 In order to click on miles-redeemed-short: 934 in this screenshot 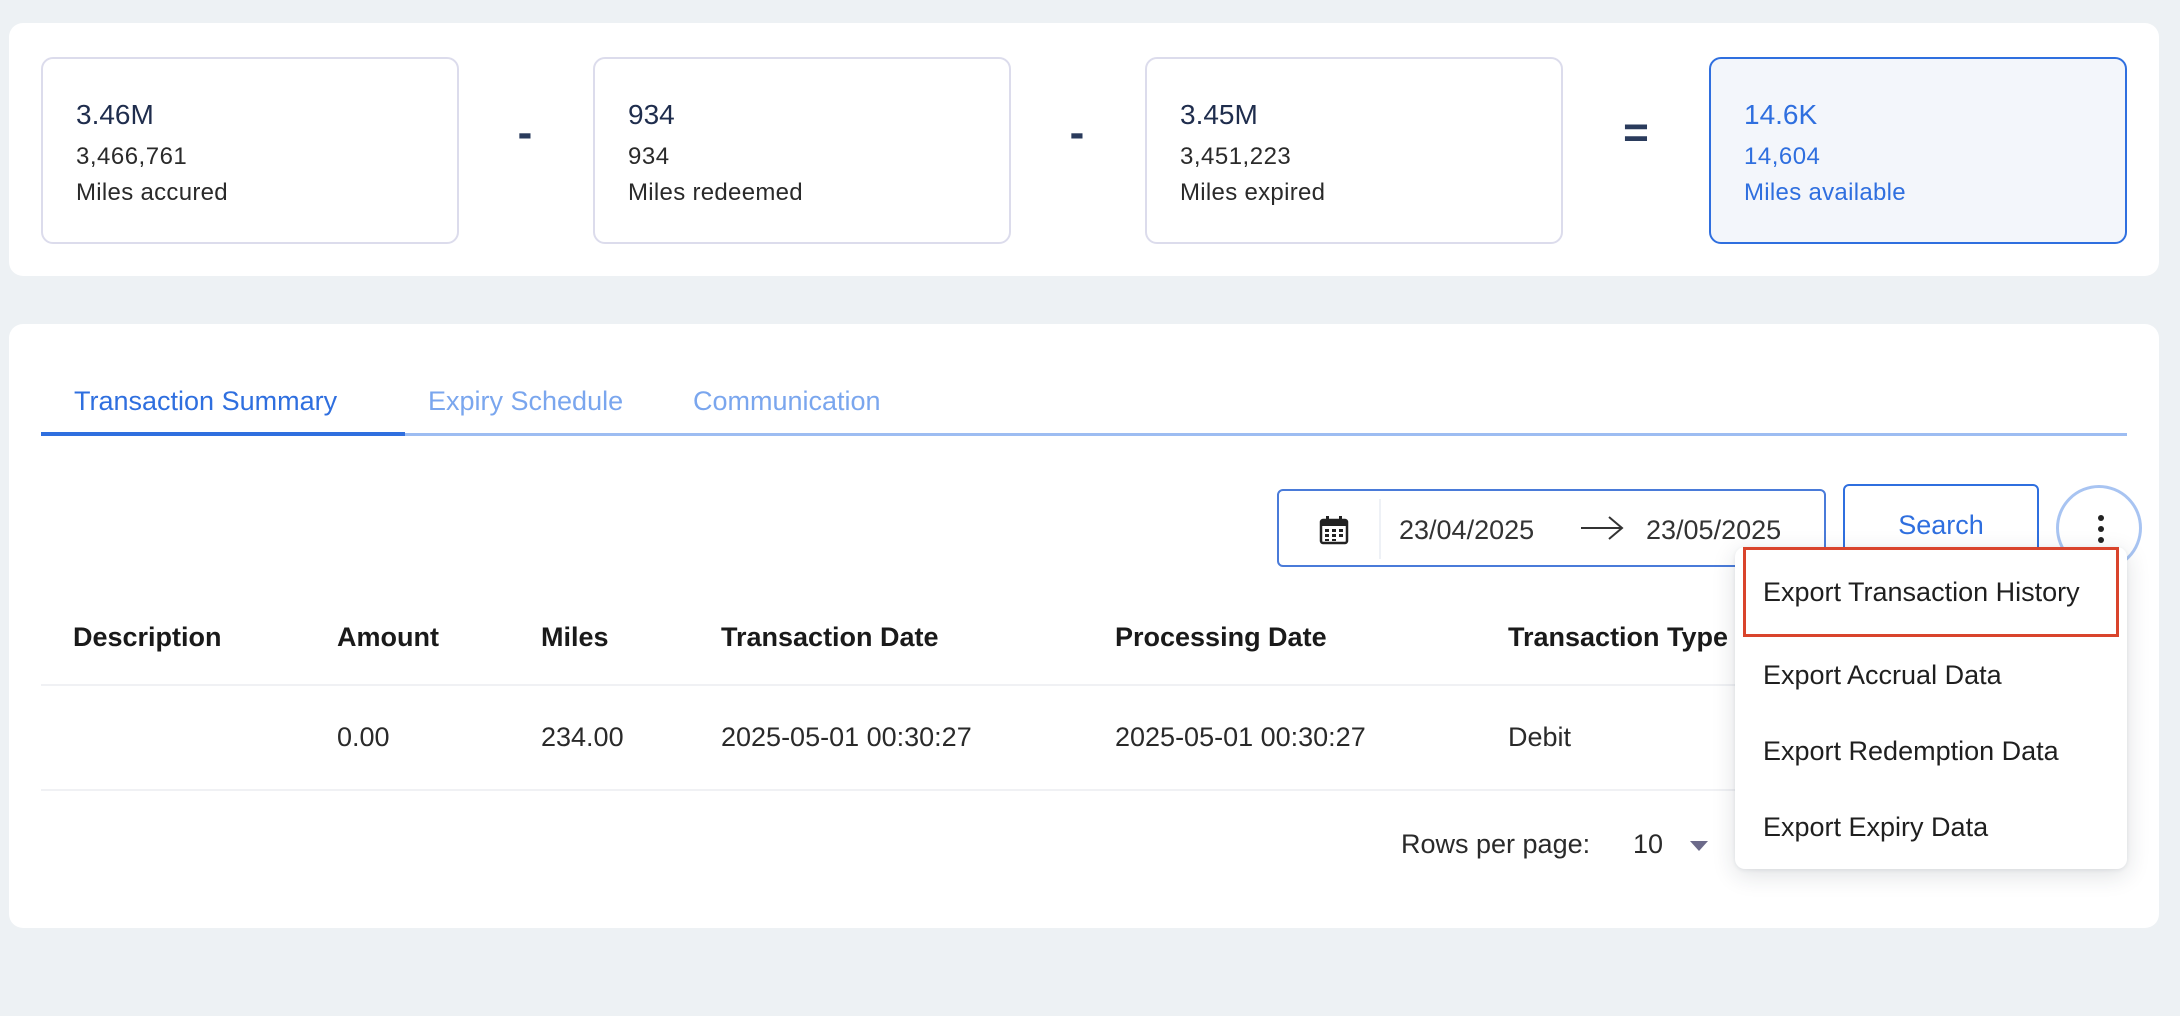, I will do `click(651, 114)`.